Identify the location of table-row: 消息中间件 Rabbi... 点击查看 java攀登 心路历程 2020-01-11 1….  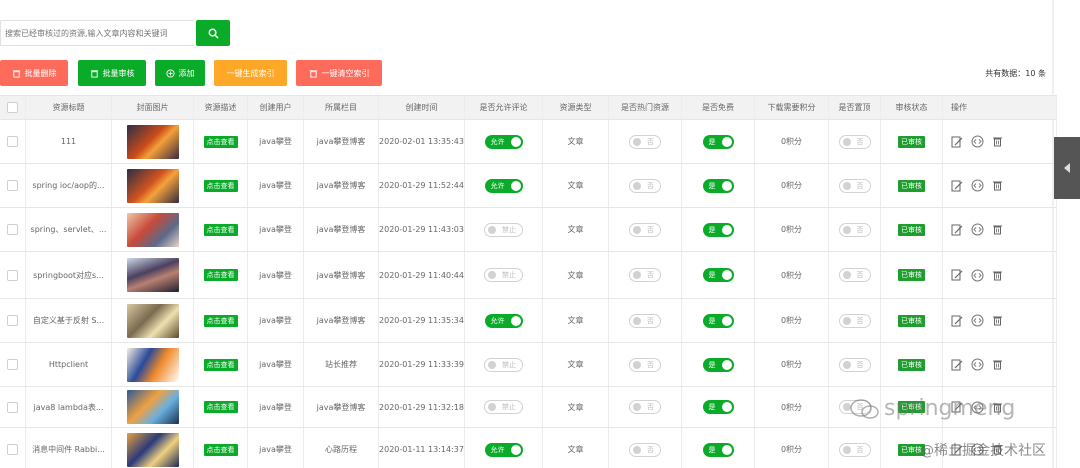
(528, 448).